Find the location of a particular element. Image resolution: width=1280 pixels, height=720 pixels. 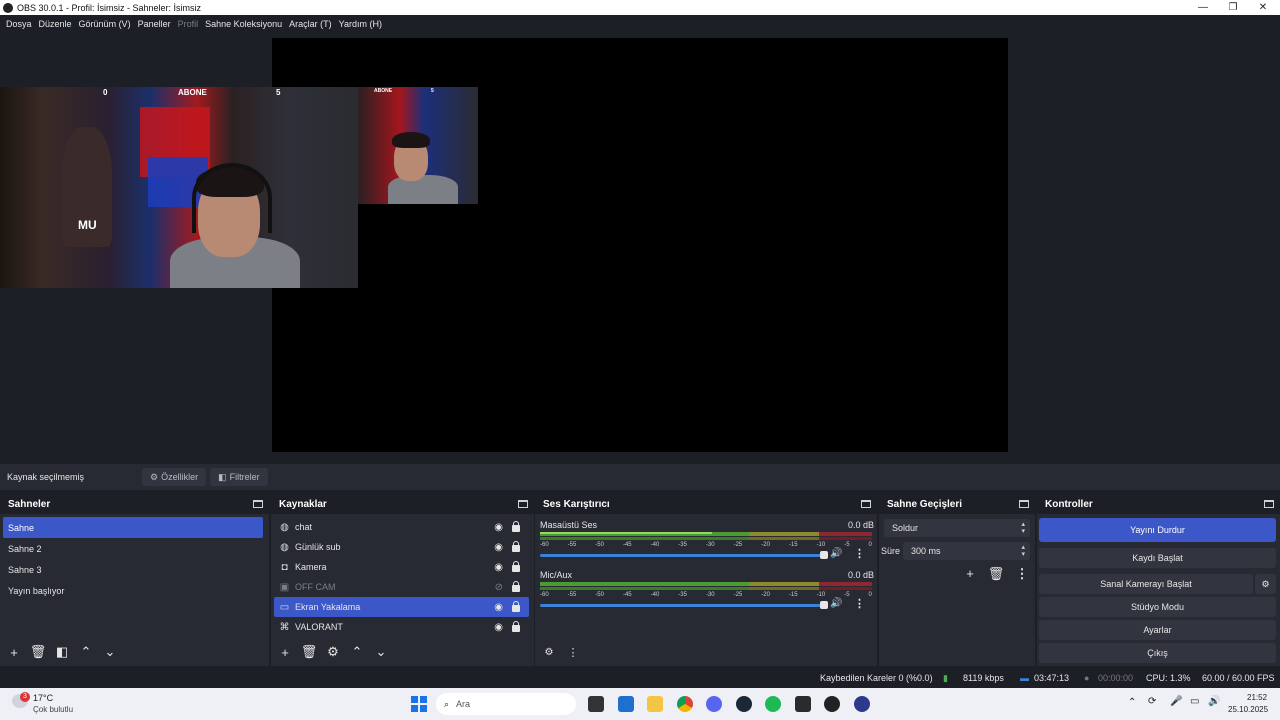

studio-mode-button: Stüdyo Modu is located at coordinates (1157, 607).